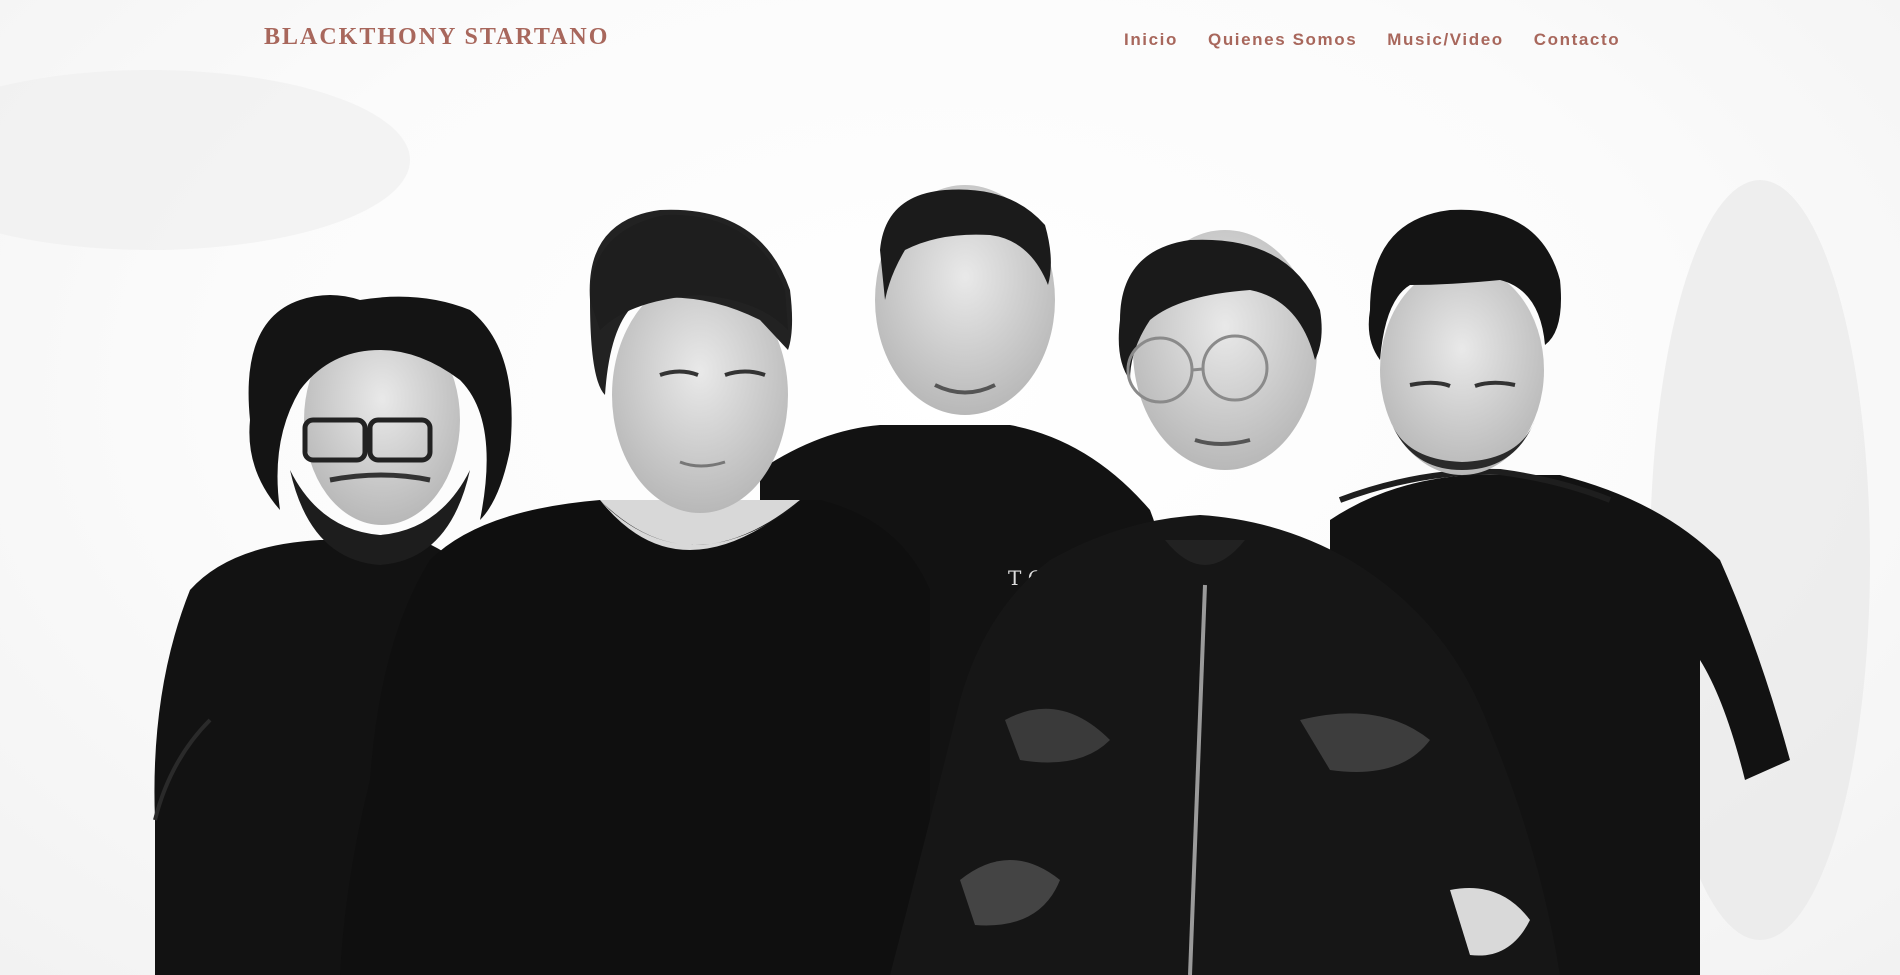 This screenshot has width=1900, height=975. Describe the element at coordinates (1282, 40) in the screenshot. I see `nav-item-quienes-somos: Quienes Somos` at that location.